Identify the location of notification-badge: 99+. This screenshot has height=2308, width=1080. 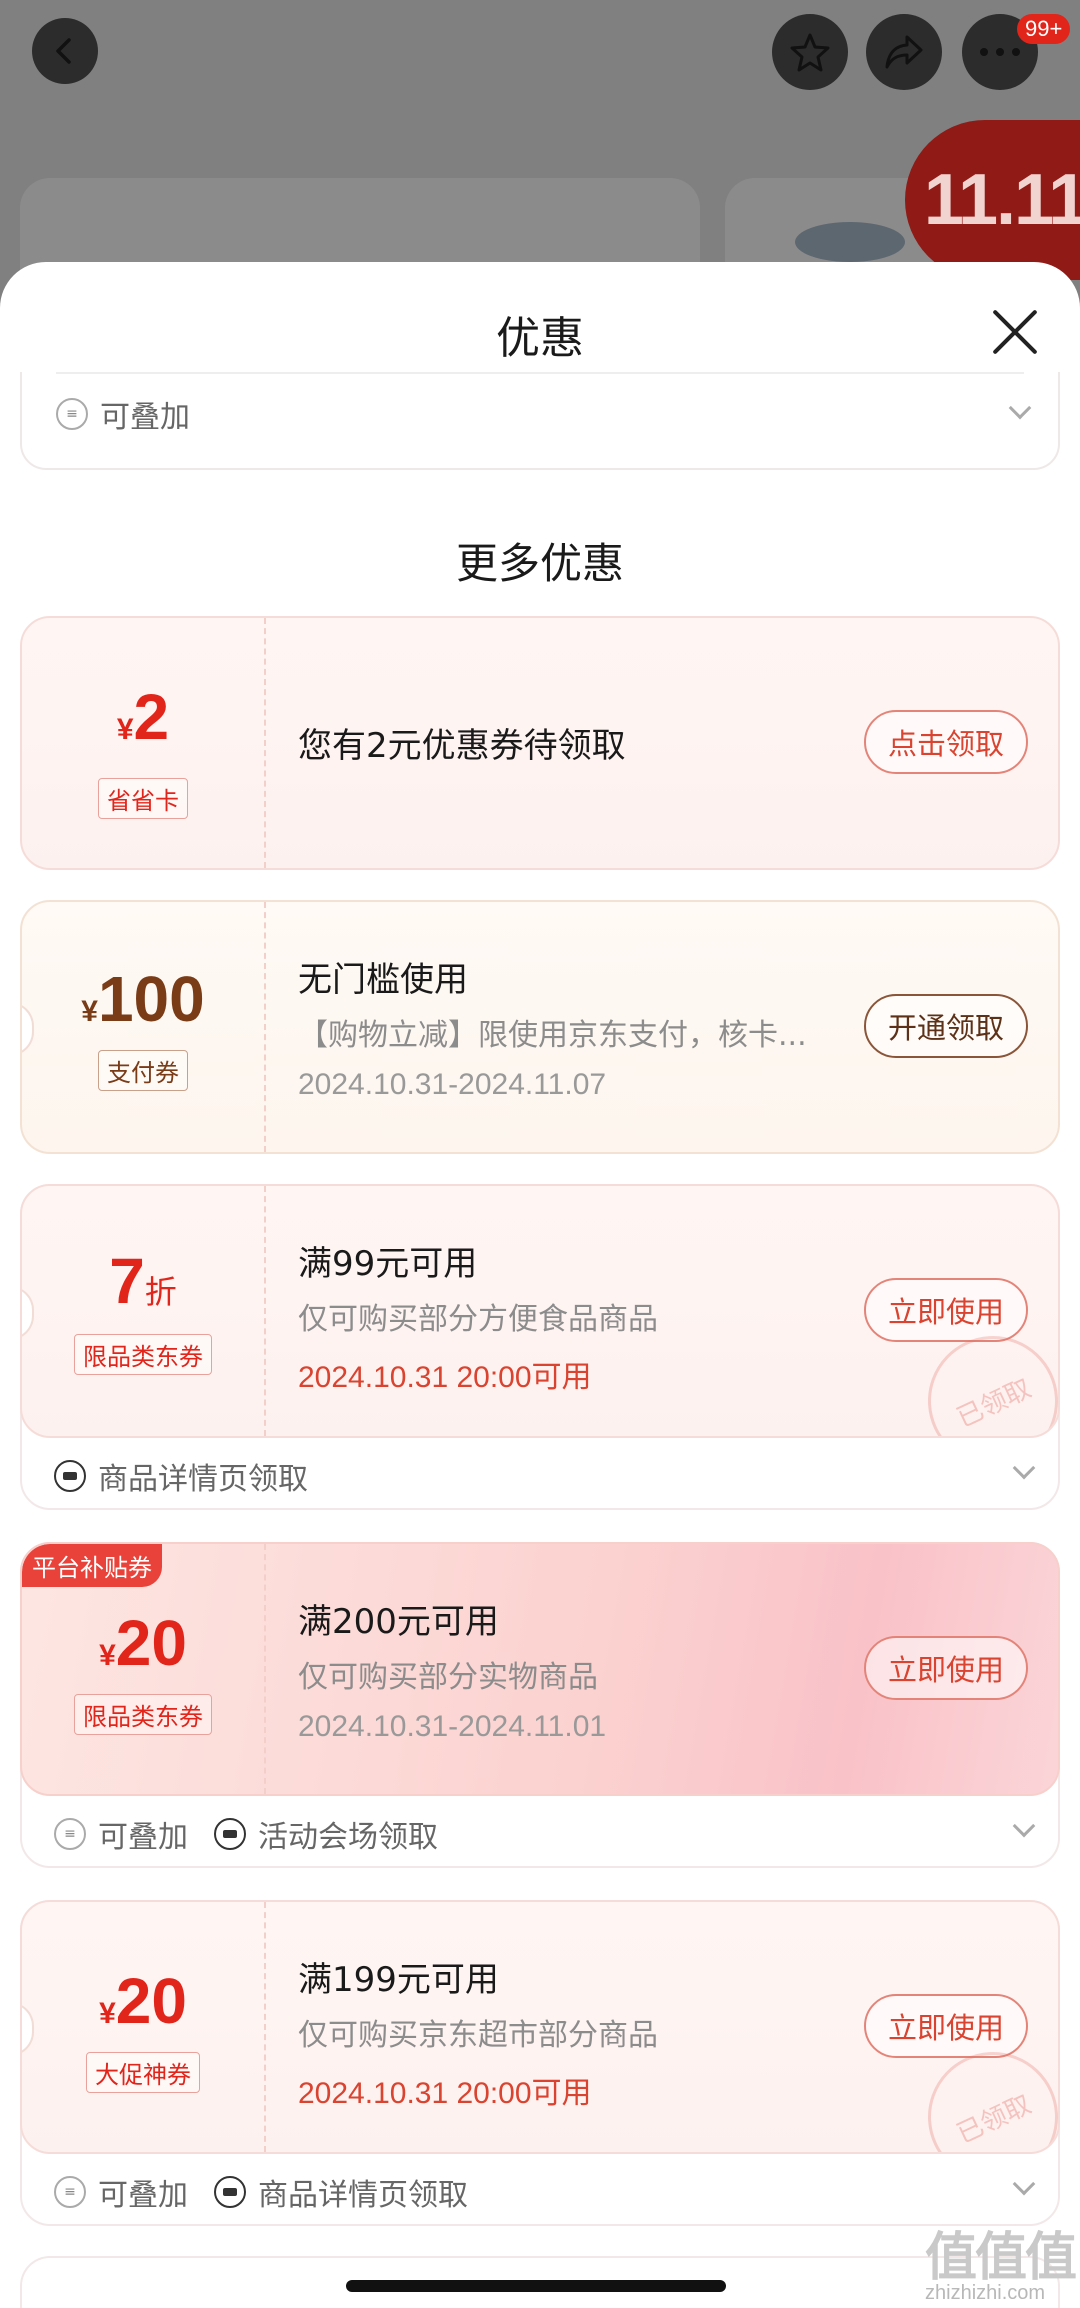
(1044, 29).